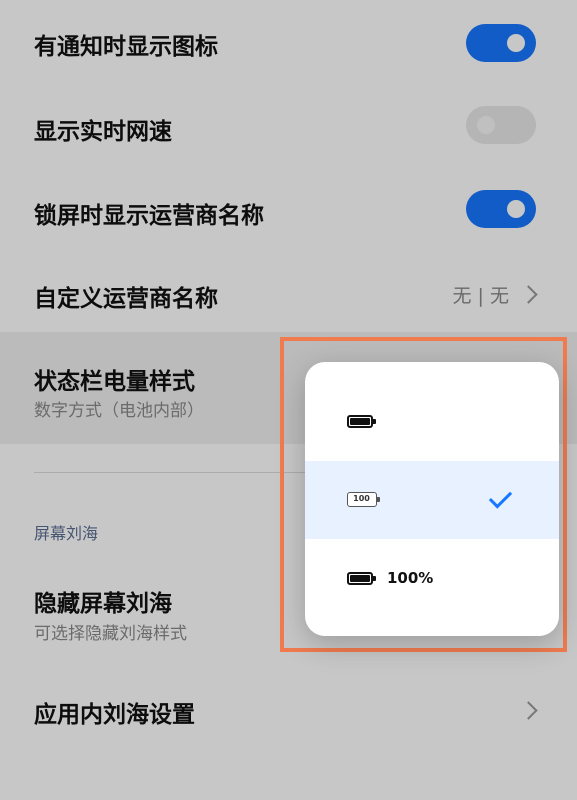 The image size is (577, 800). What do you see at coordinates (500, 497) in the screenshot?
I see `checkmark-icon` at bounding box center [500, 497].